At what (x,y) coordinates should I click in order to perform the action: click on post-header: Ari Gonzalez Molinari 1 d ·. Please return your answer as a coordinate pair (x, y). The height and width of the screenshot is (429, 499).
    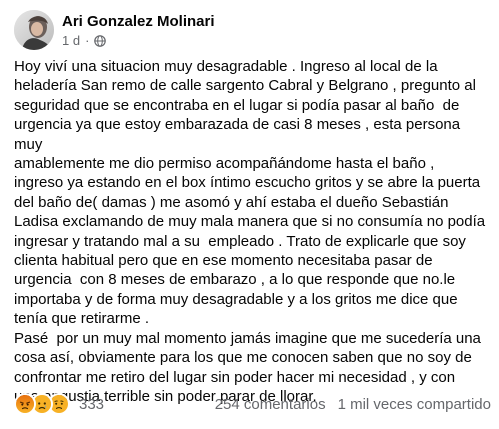
    Looking at the image, I should click on (114, 31).